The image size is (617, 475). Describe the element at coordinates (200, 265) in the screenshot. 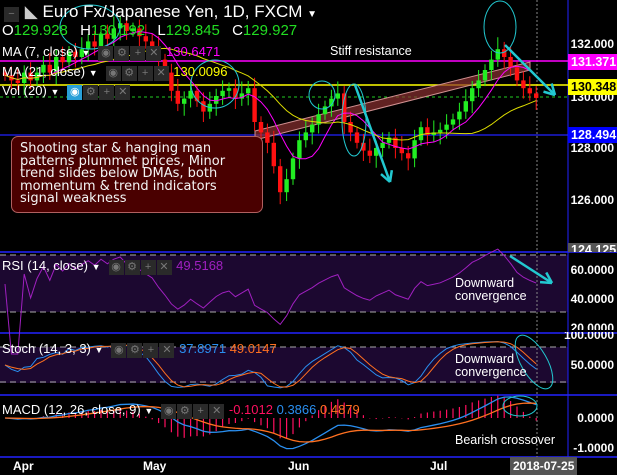

I see `legend-value: 49.5168` at that location.